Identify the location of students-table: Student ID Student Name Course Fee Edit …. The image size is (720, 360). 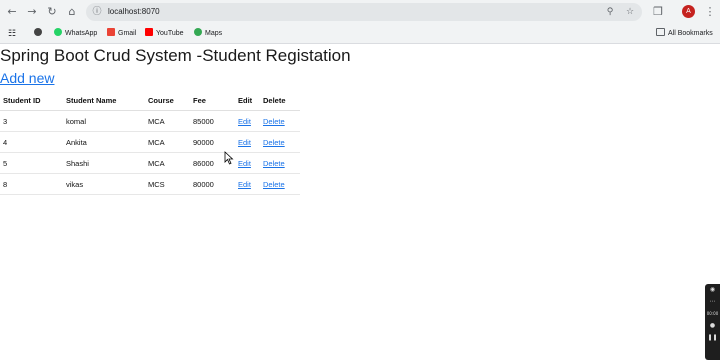
(150, 142).